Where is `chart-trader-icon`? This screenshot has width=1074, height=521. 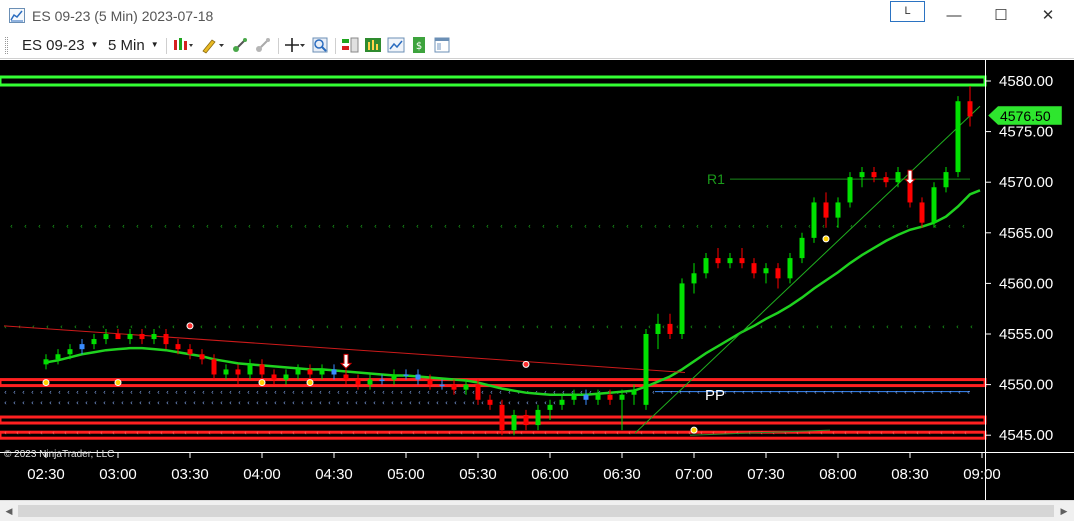
chart-trader-icon is located at coordinates (350, 45).